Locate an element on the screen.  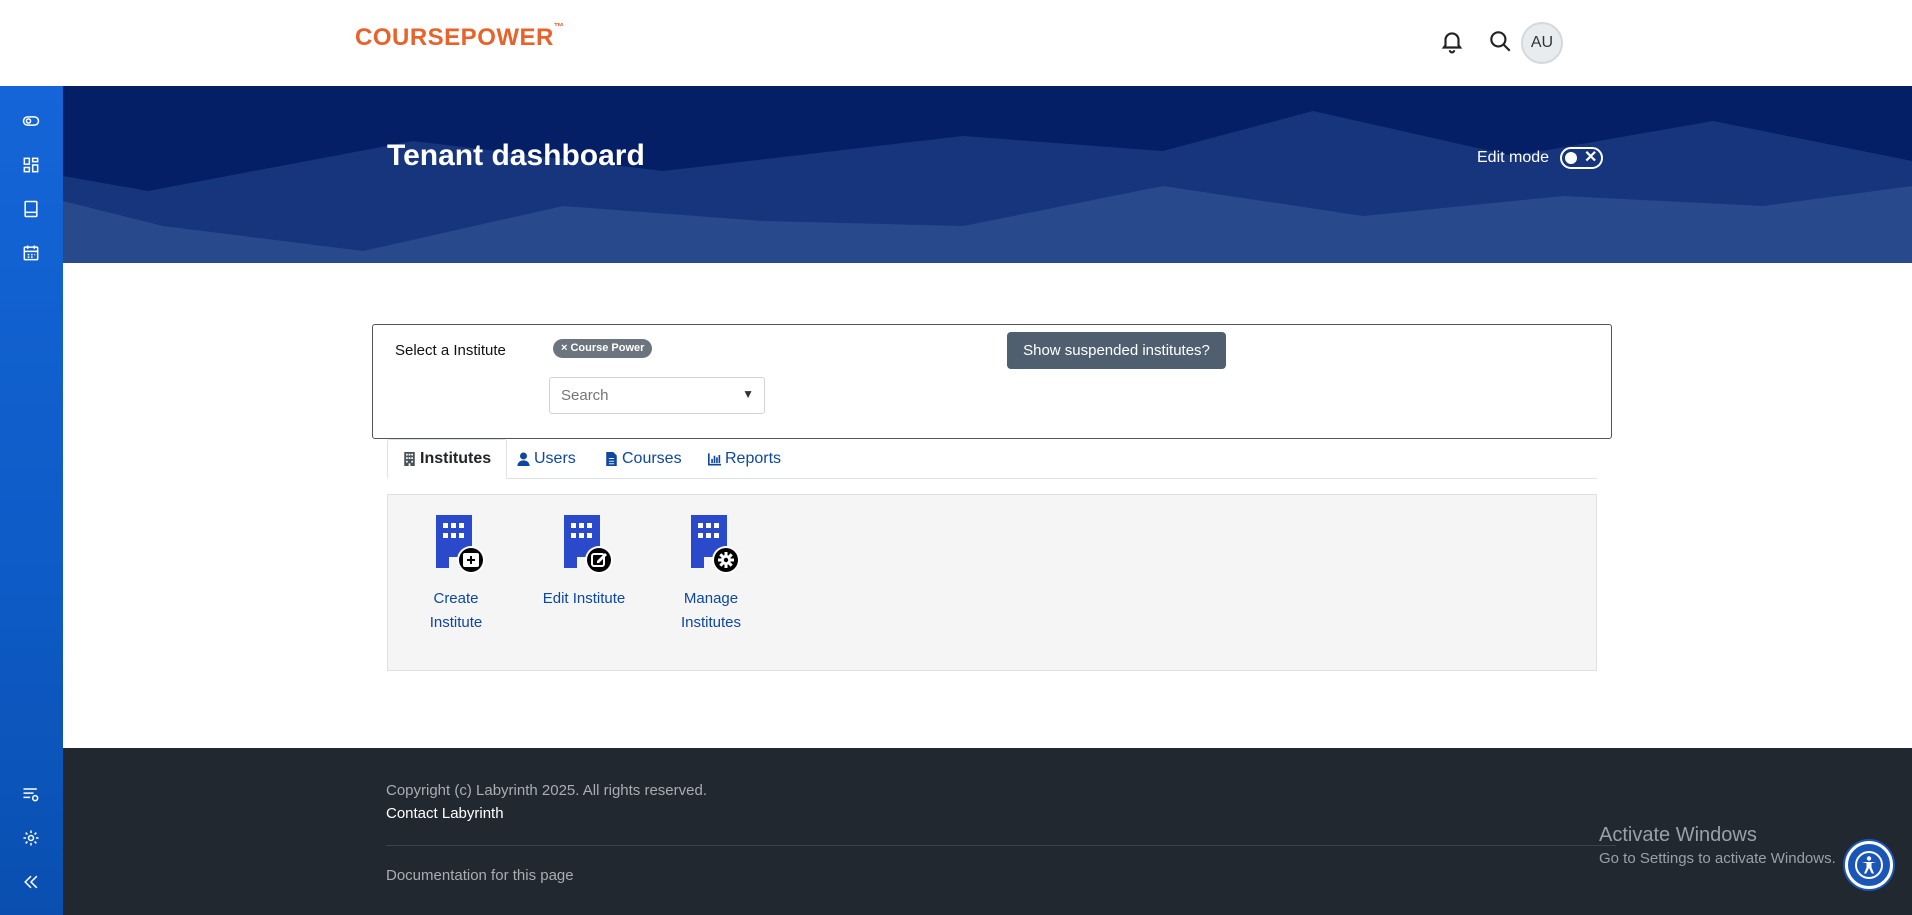
page-title: Tenant dashboard is located at coordinates (516, 155).